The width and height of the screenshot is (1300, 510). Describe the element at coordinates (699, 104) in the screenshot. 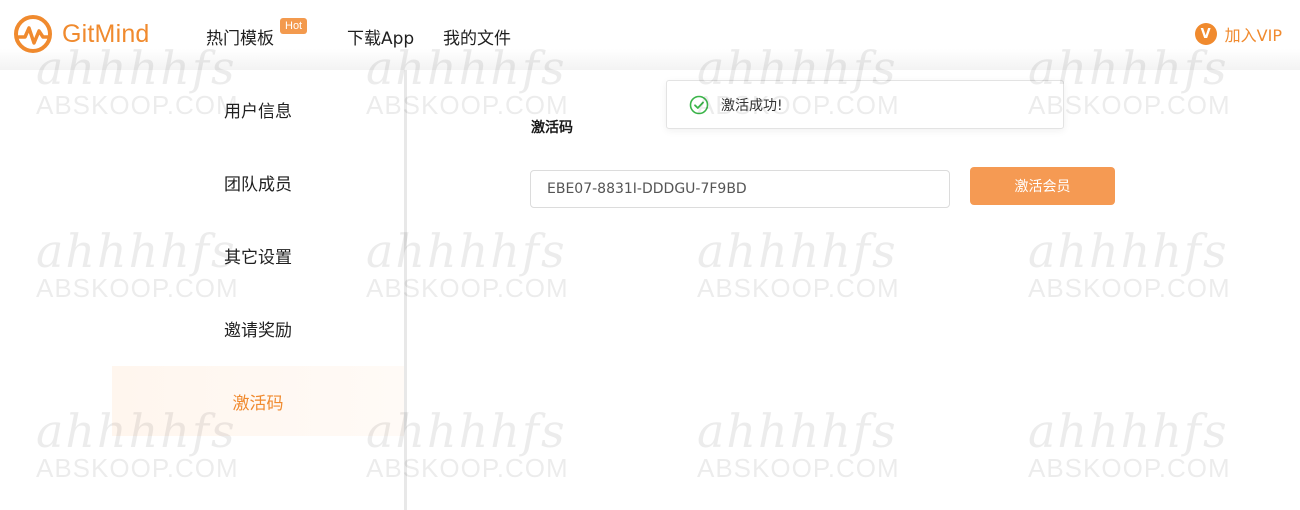

I see `check-circle-icon` at that location.